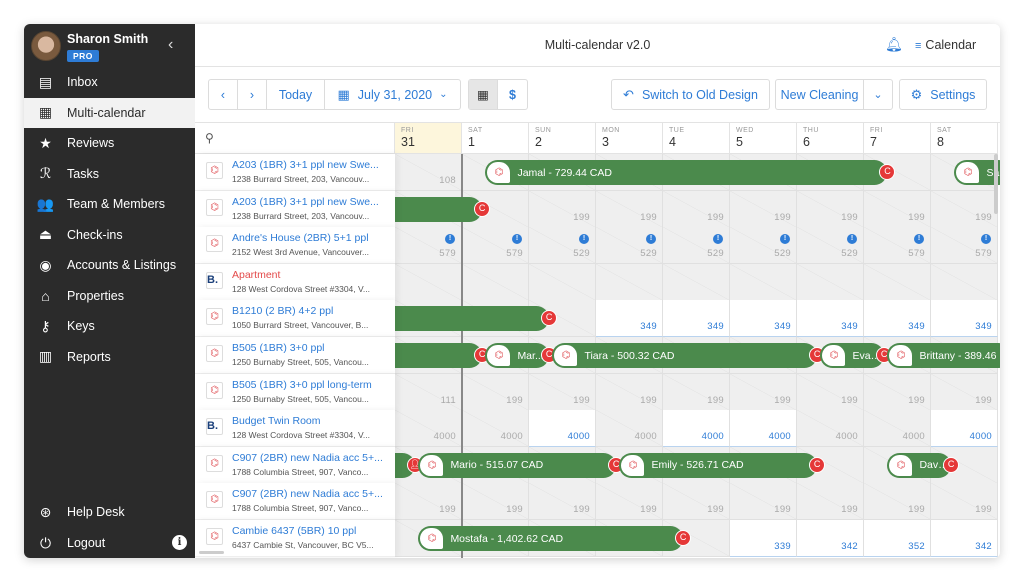 This screenshot has height=582, width=1024. I want to click on reservation-bar: ⌬ Mario - 515.07 CAD, so click(517, 465).